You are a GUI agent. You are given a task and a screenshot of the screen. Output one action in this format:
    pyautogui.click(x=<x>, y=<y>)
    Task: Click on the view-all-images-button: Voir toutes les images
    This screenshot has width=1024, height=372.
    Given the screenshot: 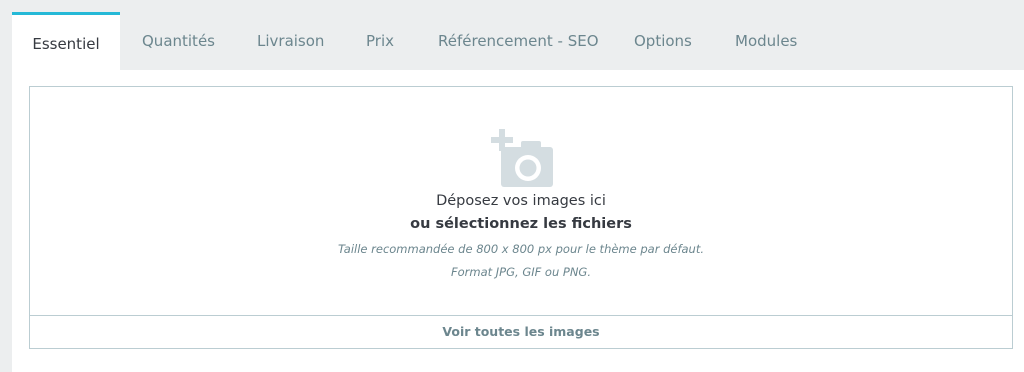 What is the action you would take?
    pyautogui.click(x=521, y=331)
    